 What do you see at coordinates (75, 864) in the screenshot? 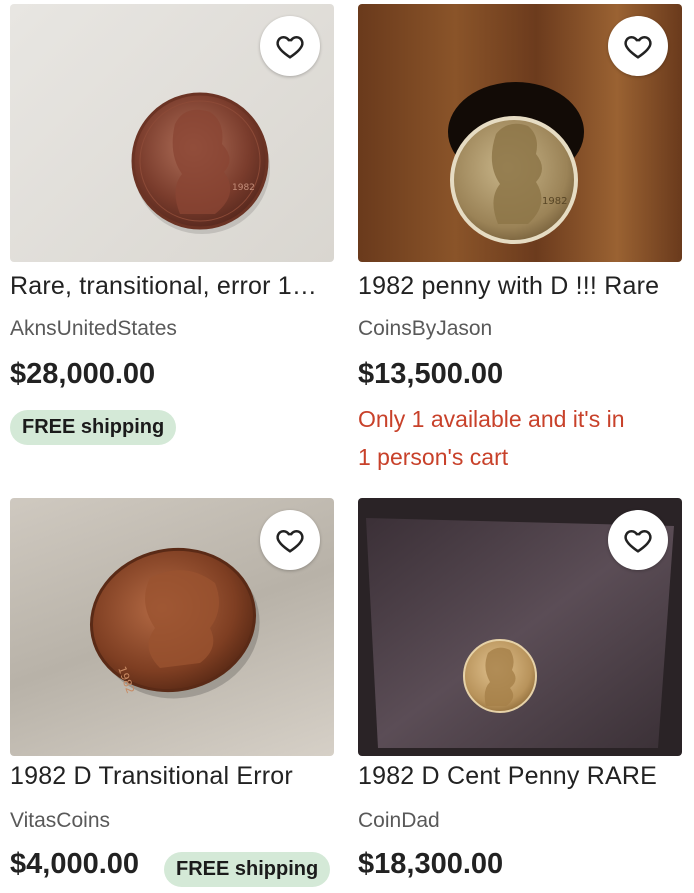
I see `price: $4,000.00` at bounding box center [75, 864].